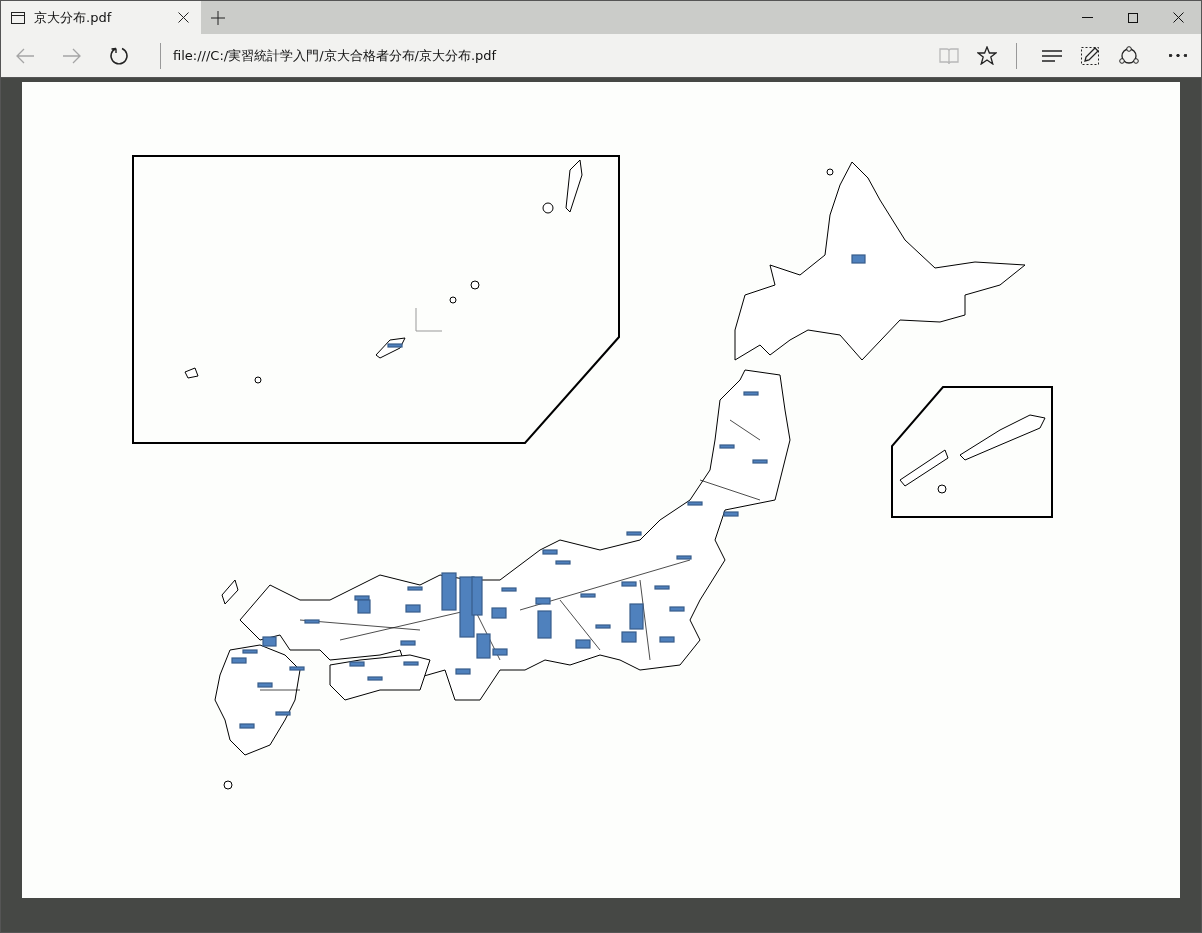  What do you see at coordinates (119, 55) in the screenshot?
I see `refresh-icon` at bounding box center [119, 55].